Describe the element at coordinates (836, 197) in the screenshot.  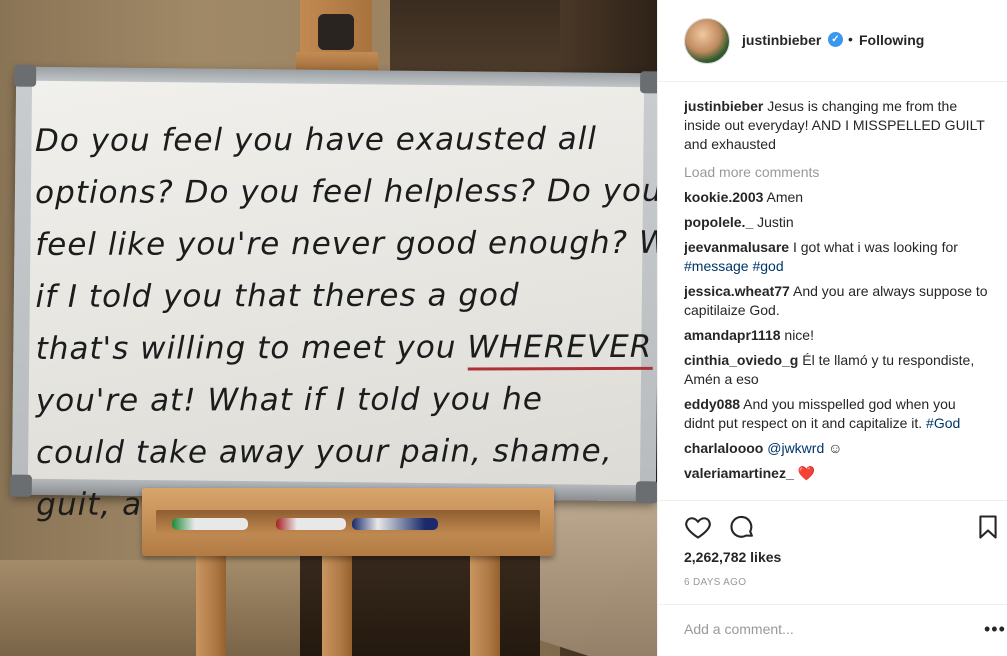
I see `comment-item: kookie.2003 Amen` at that location.